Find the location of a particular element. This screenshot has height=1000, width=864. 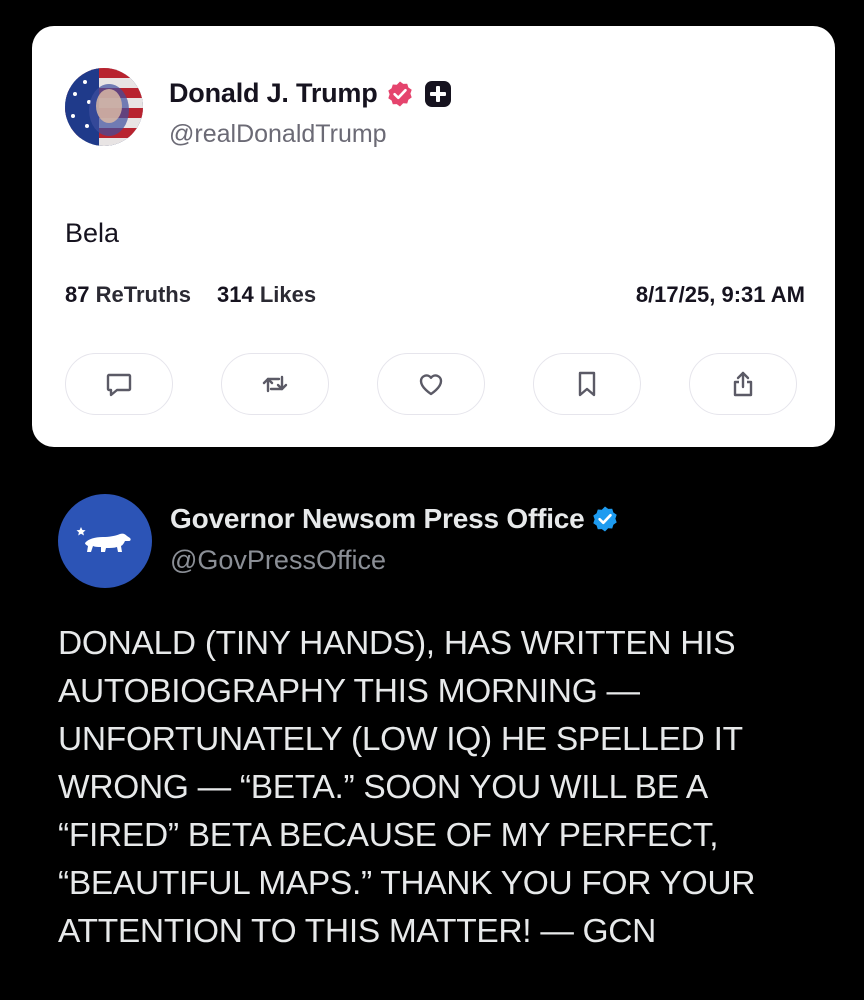

gov-post-line: WRONG — “BETA.” SOON YOU WILL BE A is located at coordinates (383, 787).